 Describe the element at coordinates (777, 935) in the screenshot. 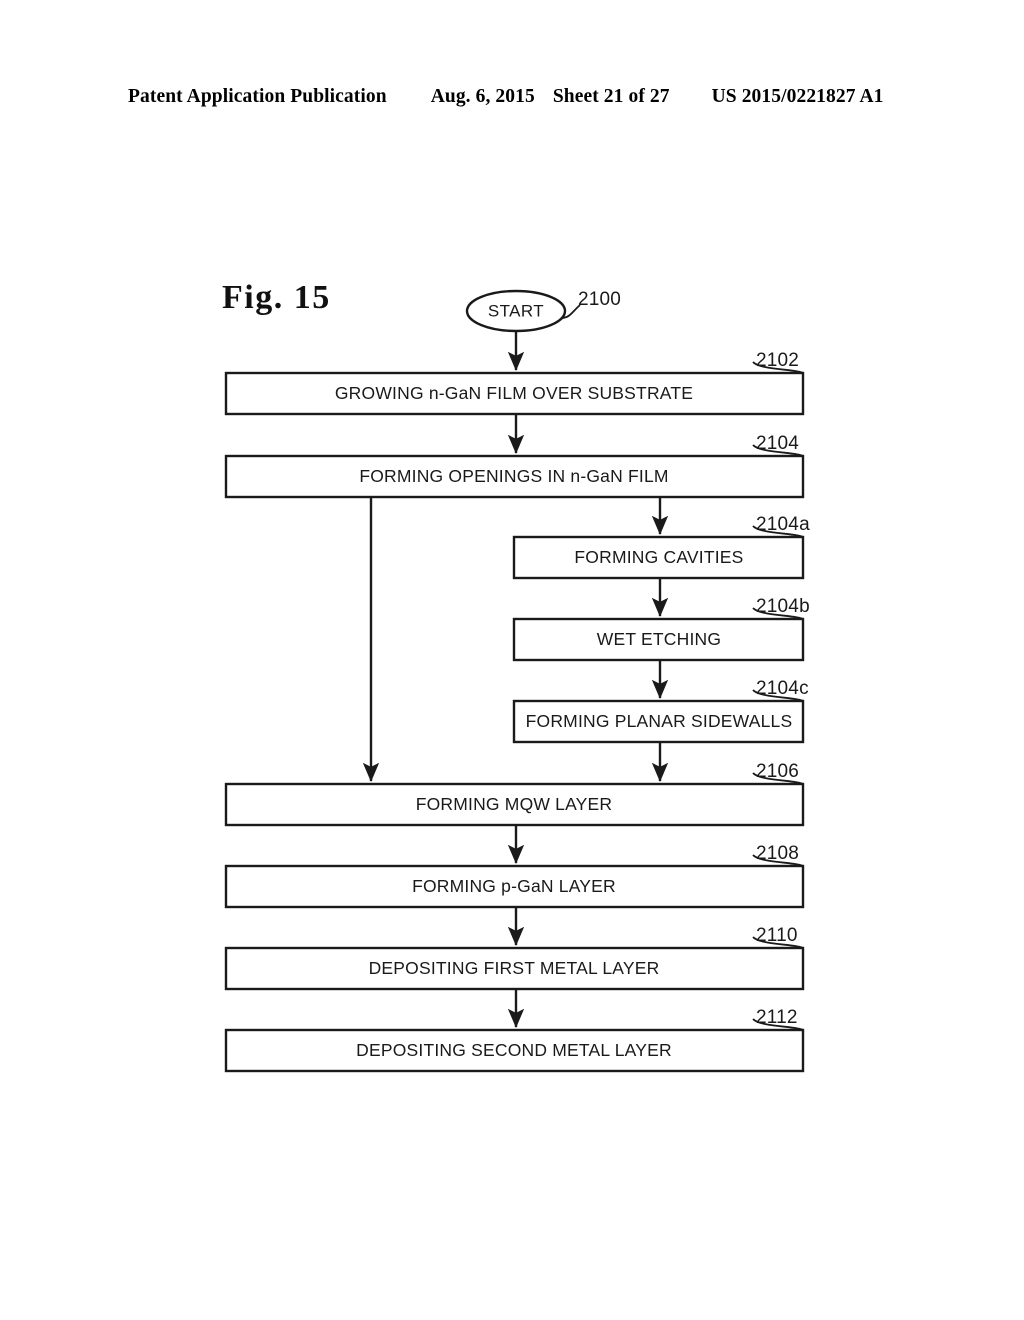

I see `ref-label-2110: 2110` at that location.